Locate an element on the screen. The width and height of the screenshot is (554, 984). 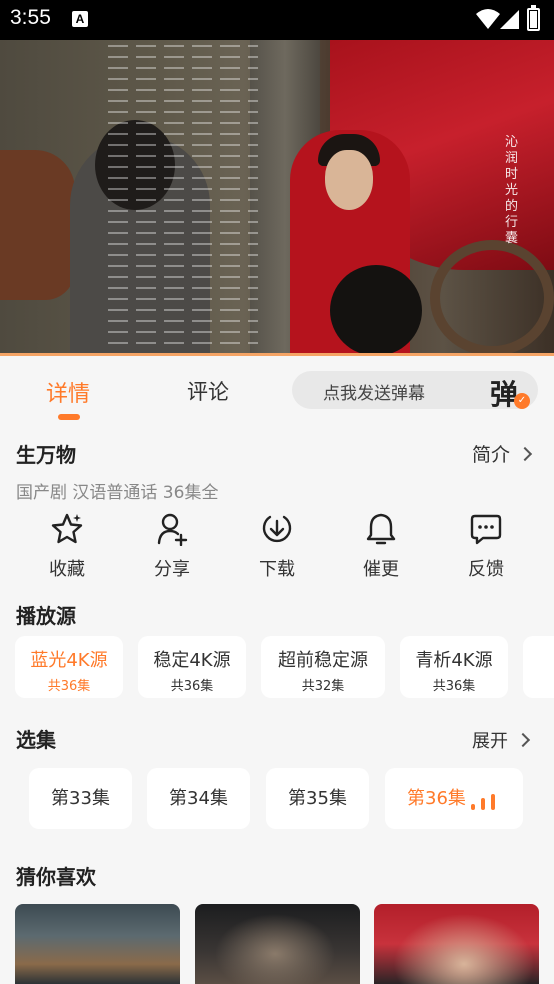
urge-update-button: 催更 is located at coordinates (381, 546).